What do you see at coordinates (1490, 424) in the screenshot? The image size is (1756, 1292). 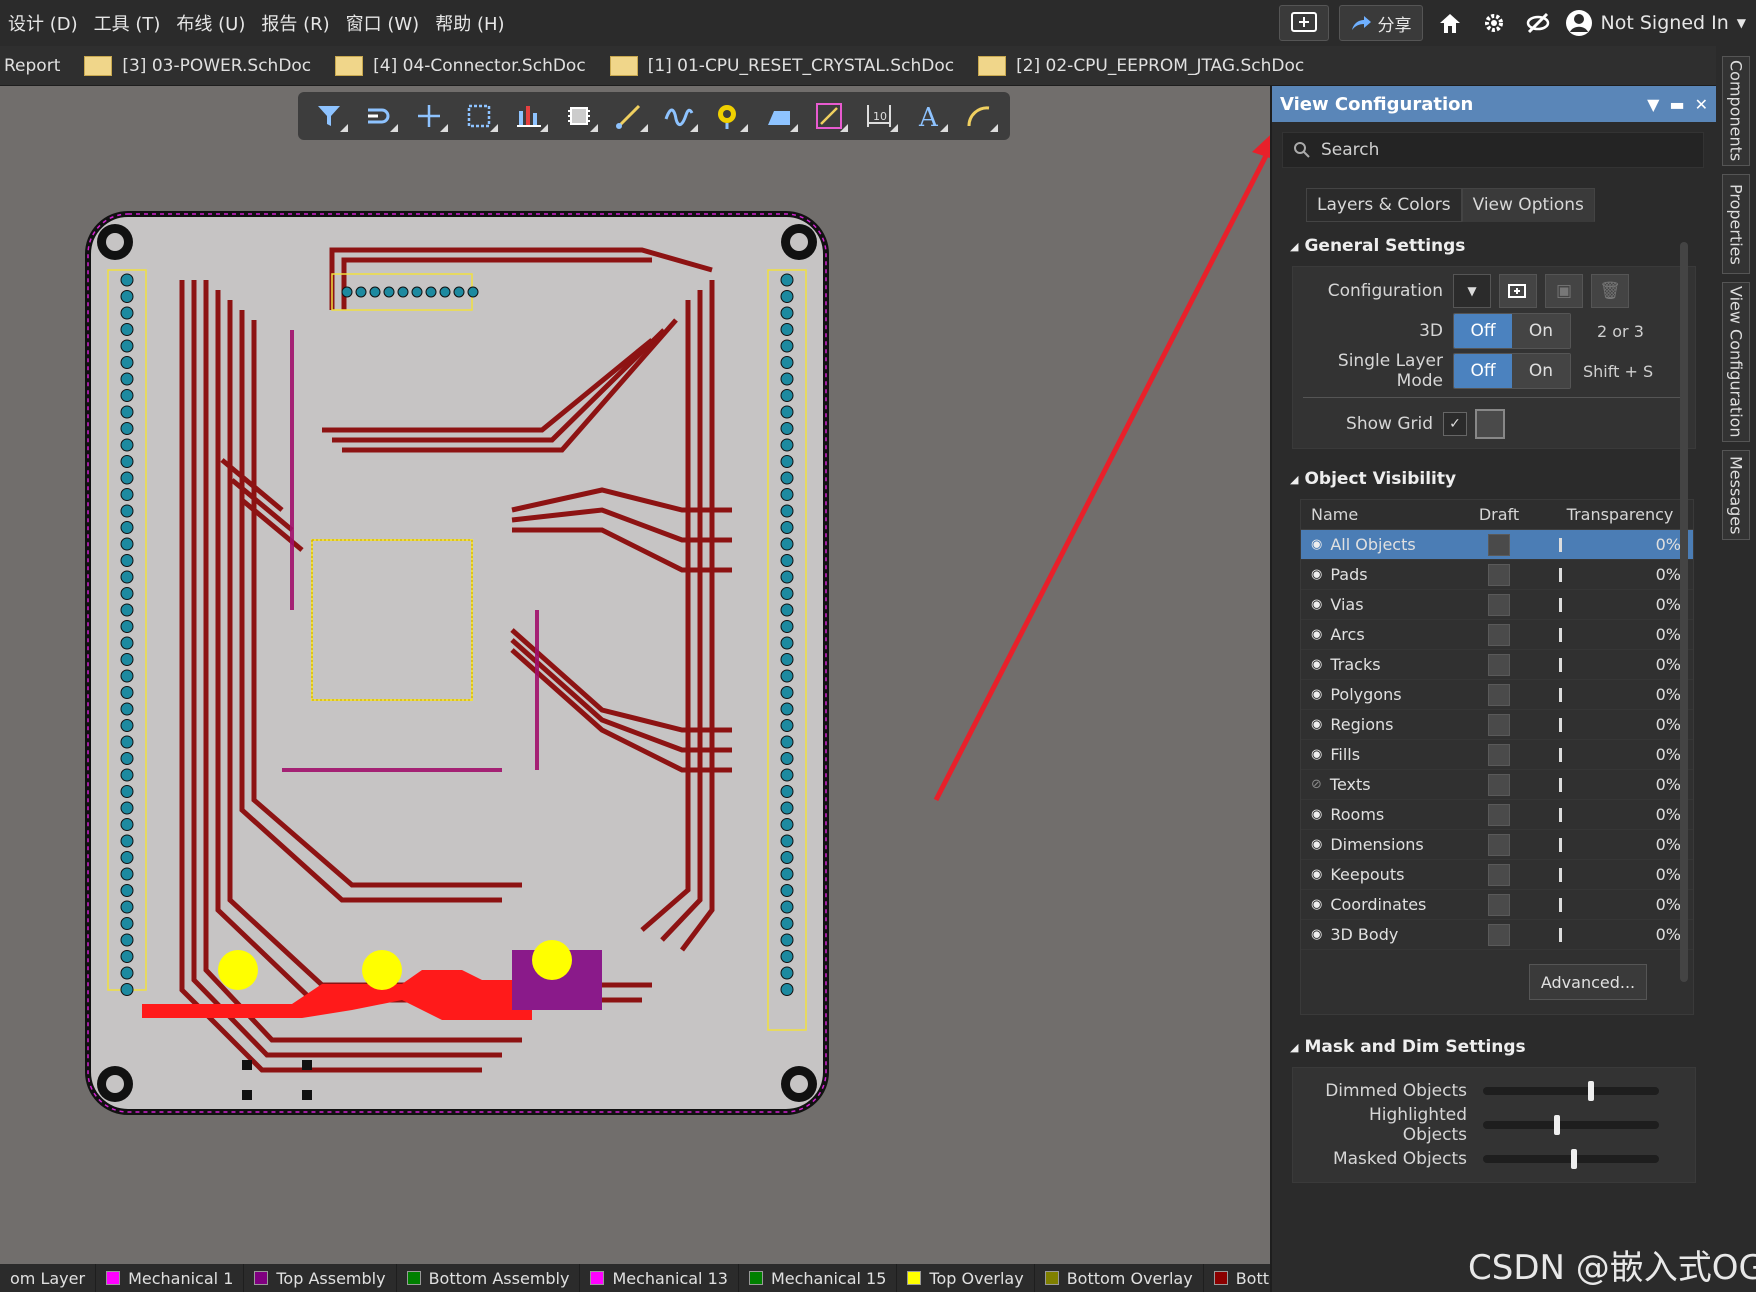 I see `grid-color-swatch` at bounding box center [1490, 424].